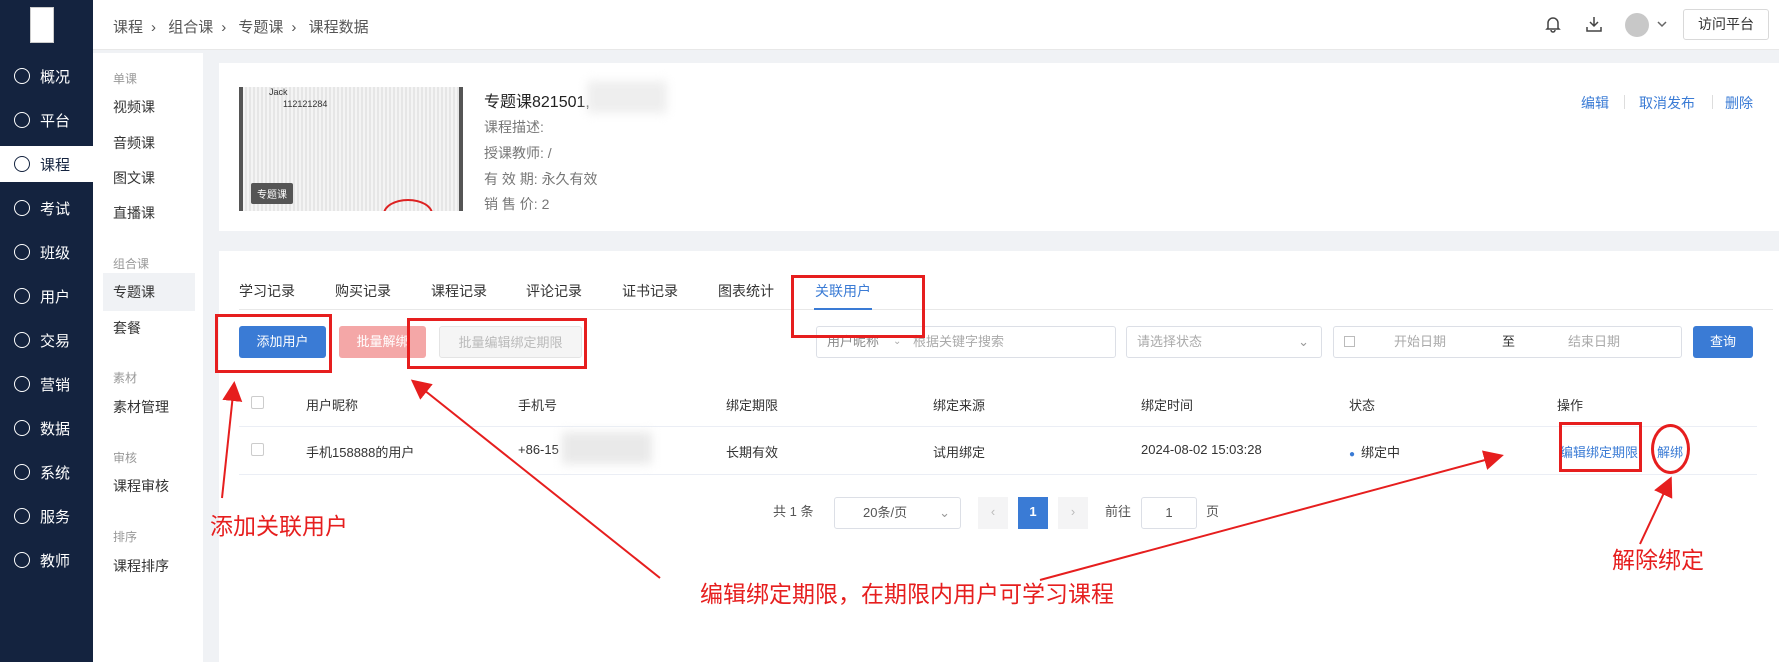 This screenshot has width=1779, height=662. Describe the element at coordinates (1658, 560) in the screenshot. I see `annotation-text-unbind: 解除绑定` at that location.